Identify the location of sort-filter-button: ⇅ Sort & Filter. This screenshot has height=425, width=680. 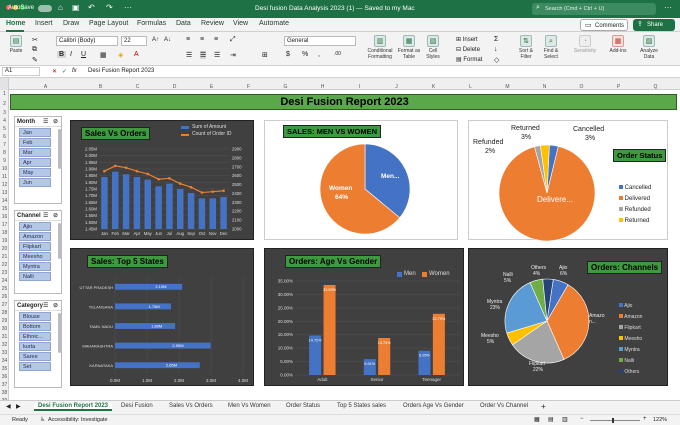
(526, 47).